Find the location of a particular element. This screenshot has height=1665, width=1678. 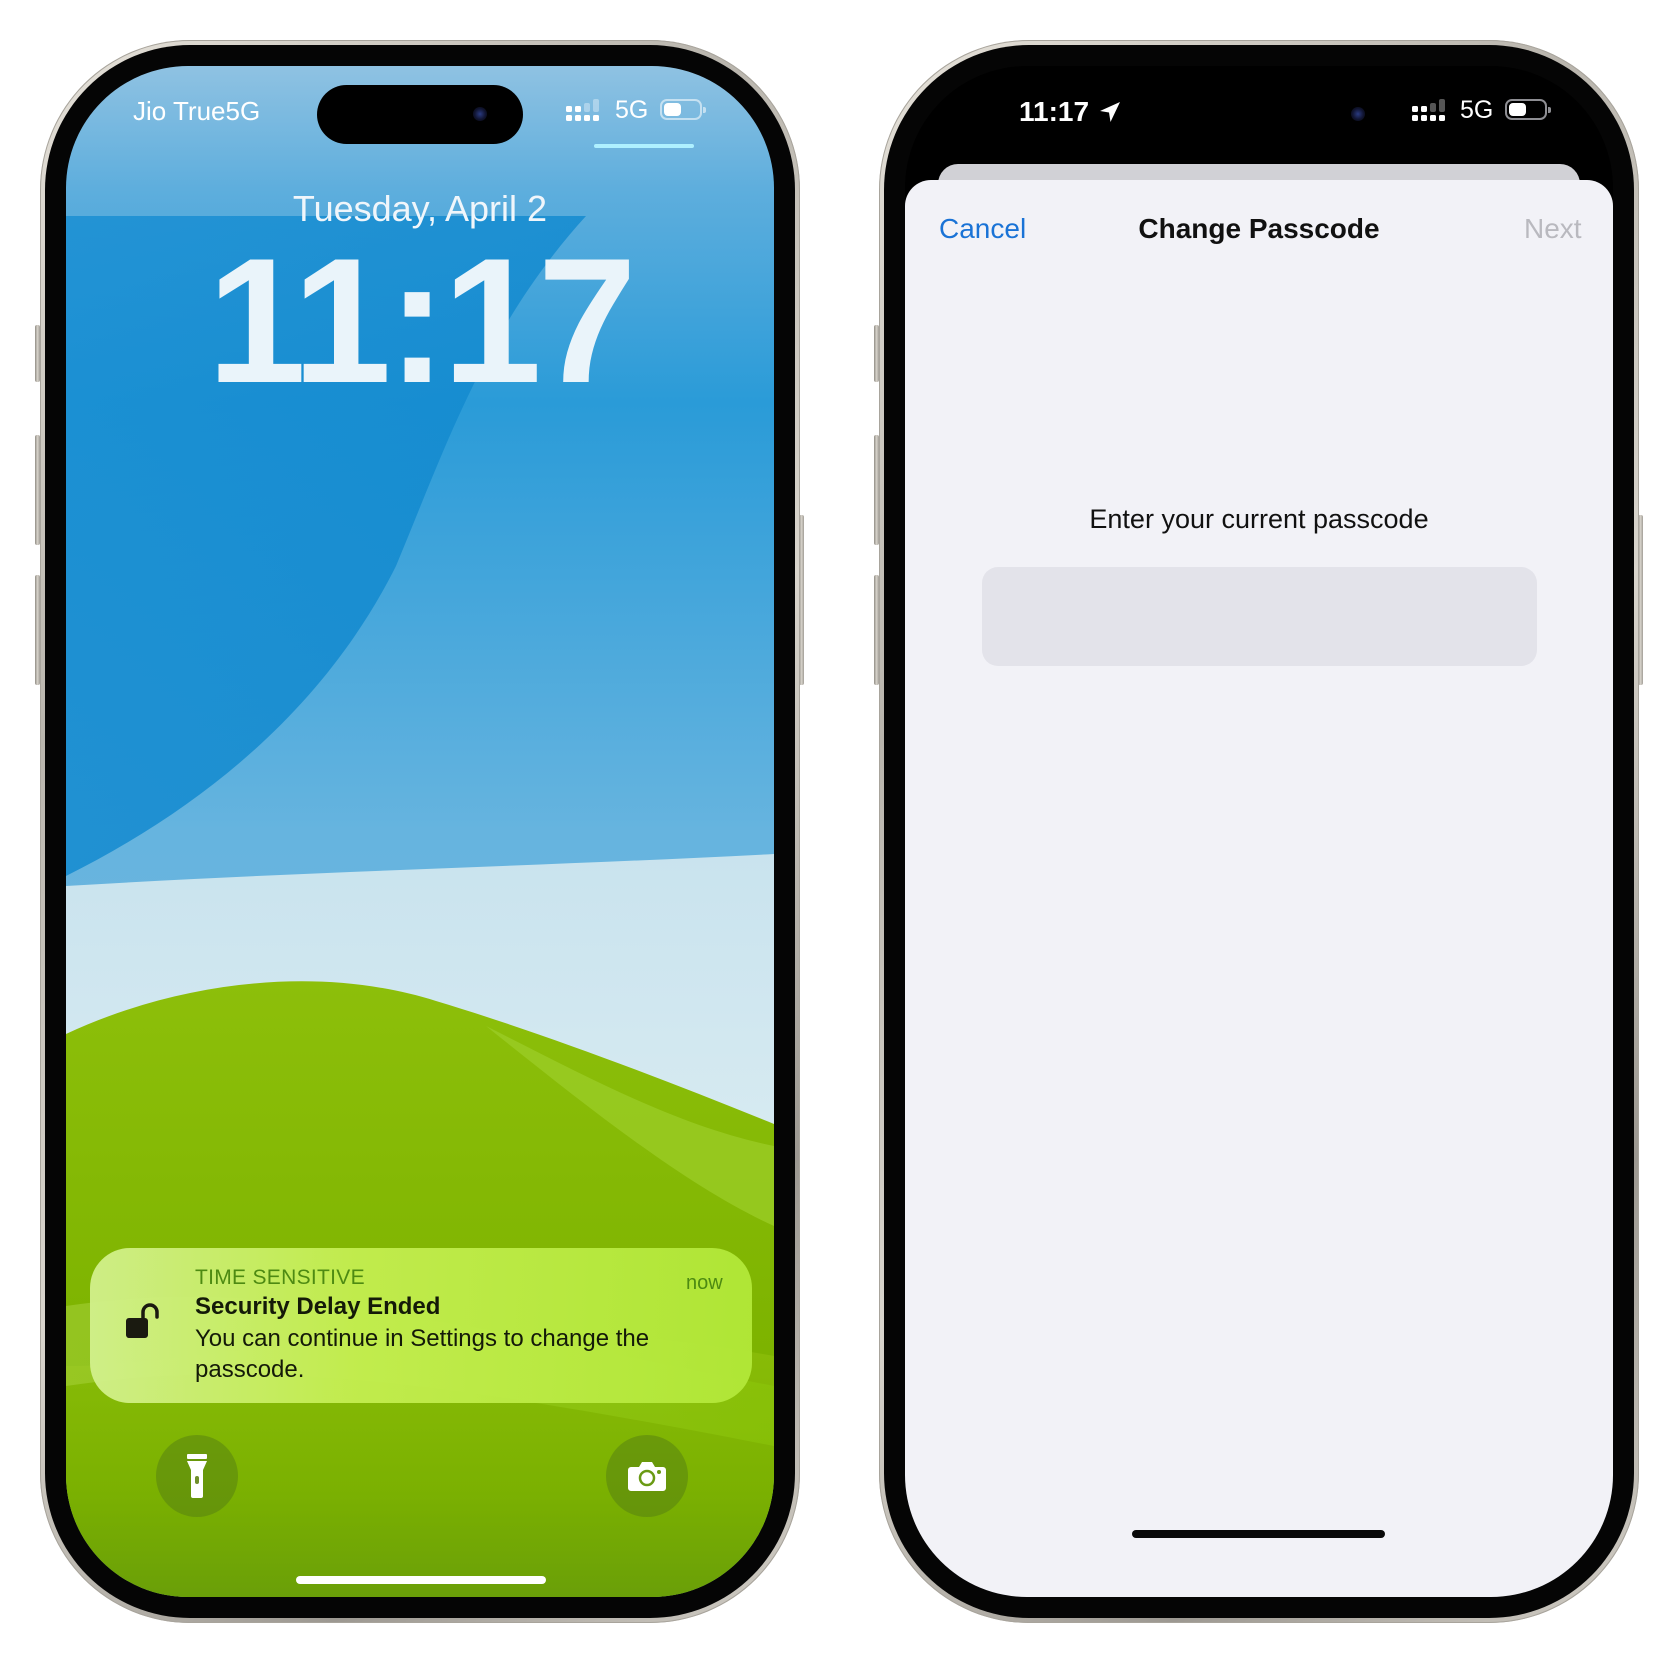

camera-button is located at coordinates (647, 1476).